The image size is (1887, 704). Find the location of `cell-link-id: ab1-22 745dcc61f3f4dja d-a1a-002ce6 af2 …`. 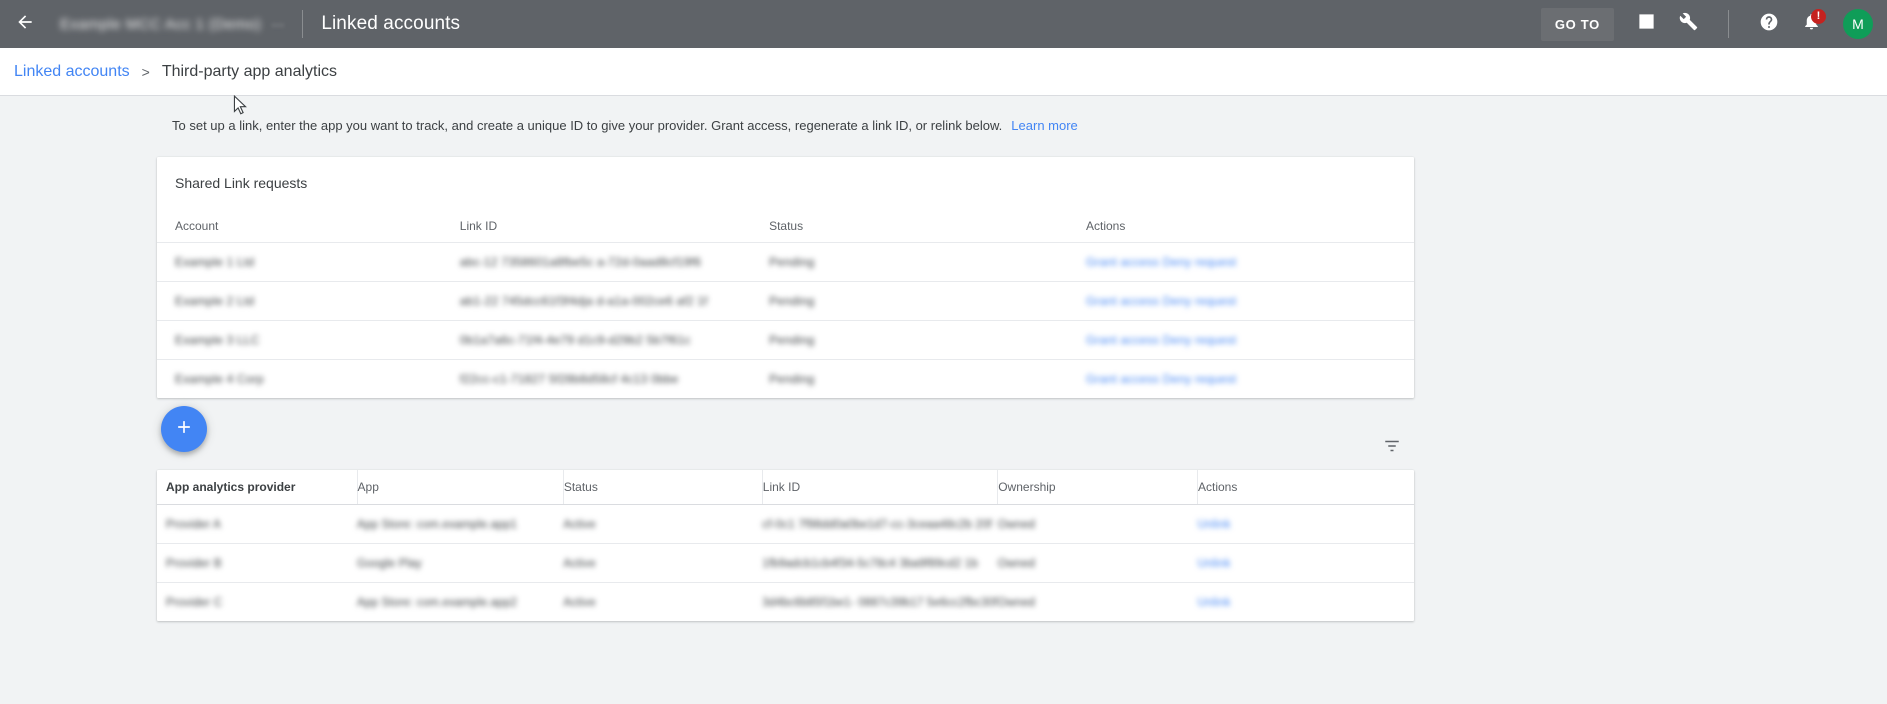

cell-link-id: ab1-22 745dcc61f3f4dja d-a1a-002ce6 af2 … is located at coordinates (614, 301).